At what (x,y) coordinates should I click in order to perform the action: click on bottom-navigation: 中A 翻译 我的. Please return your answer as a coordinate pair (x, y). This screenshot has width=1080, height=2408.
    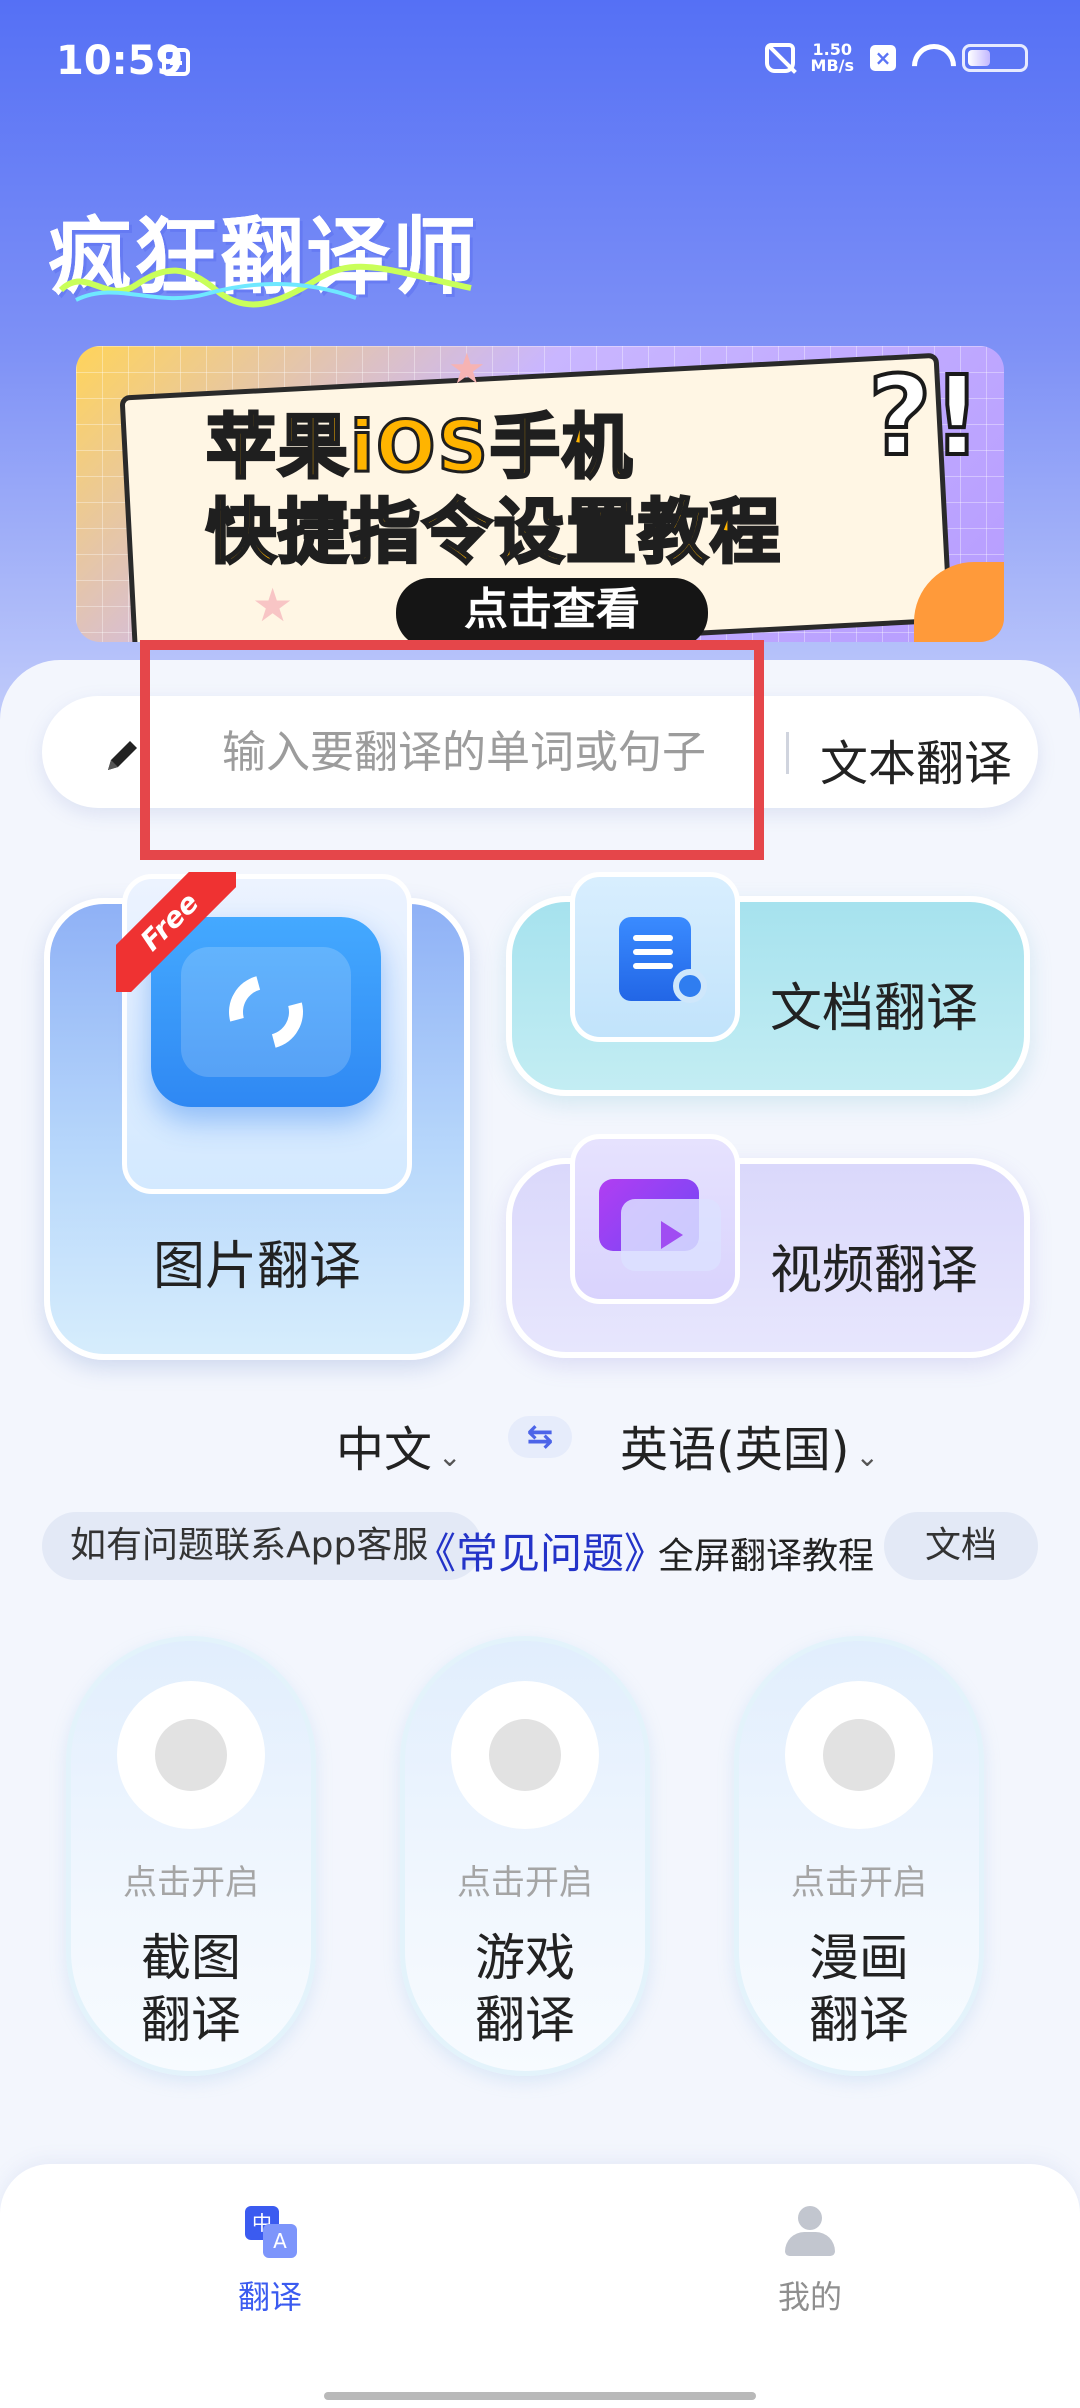
    Looking at the image, I should click on (540, 2286).